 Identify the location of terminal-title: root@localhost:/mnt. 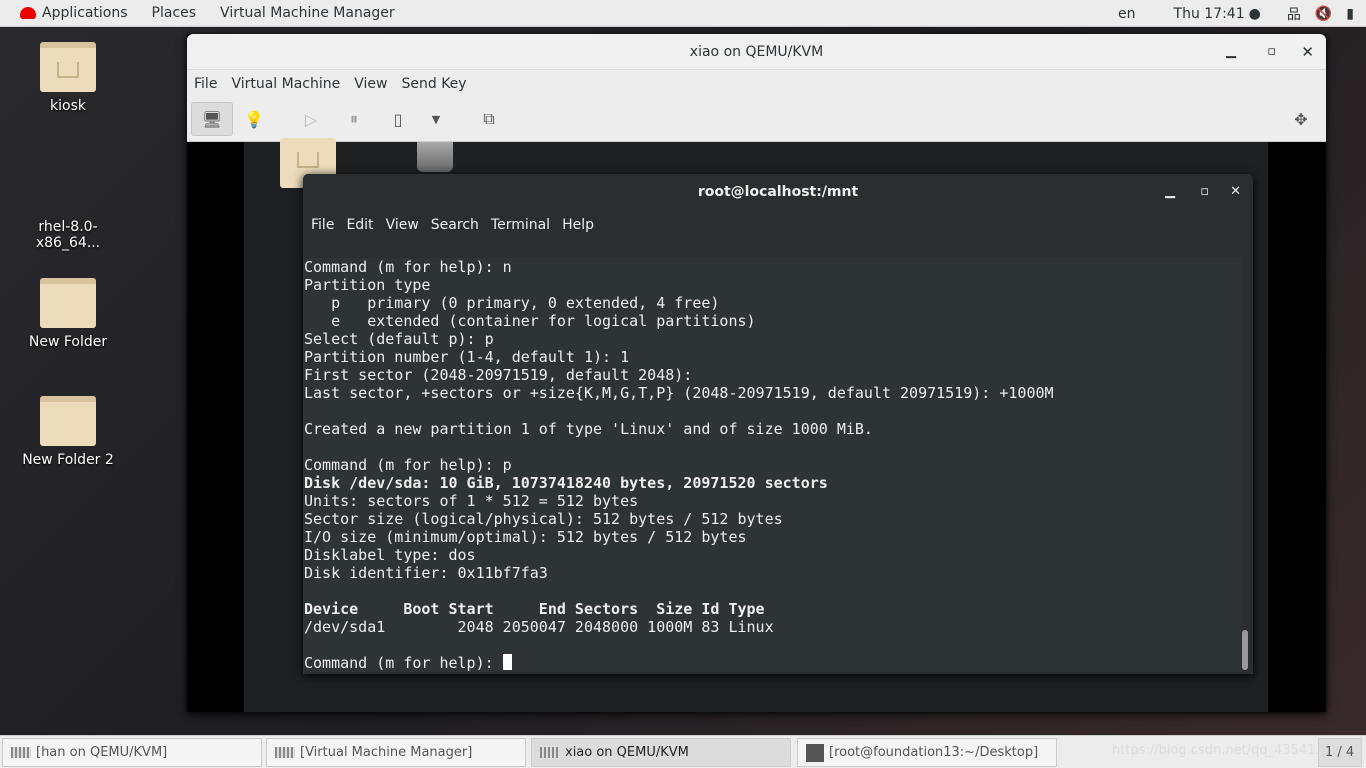
(778, 192).